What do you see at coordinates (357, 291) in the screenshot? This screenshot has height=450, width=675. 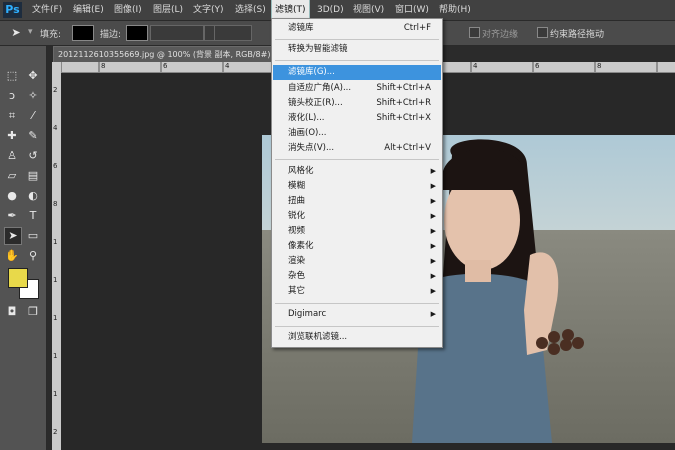 I see `menu-item-other: 其它 ▶` at bounding box center [357, 291].